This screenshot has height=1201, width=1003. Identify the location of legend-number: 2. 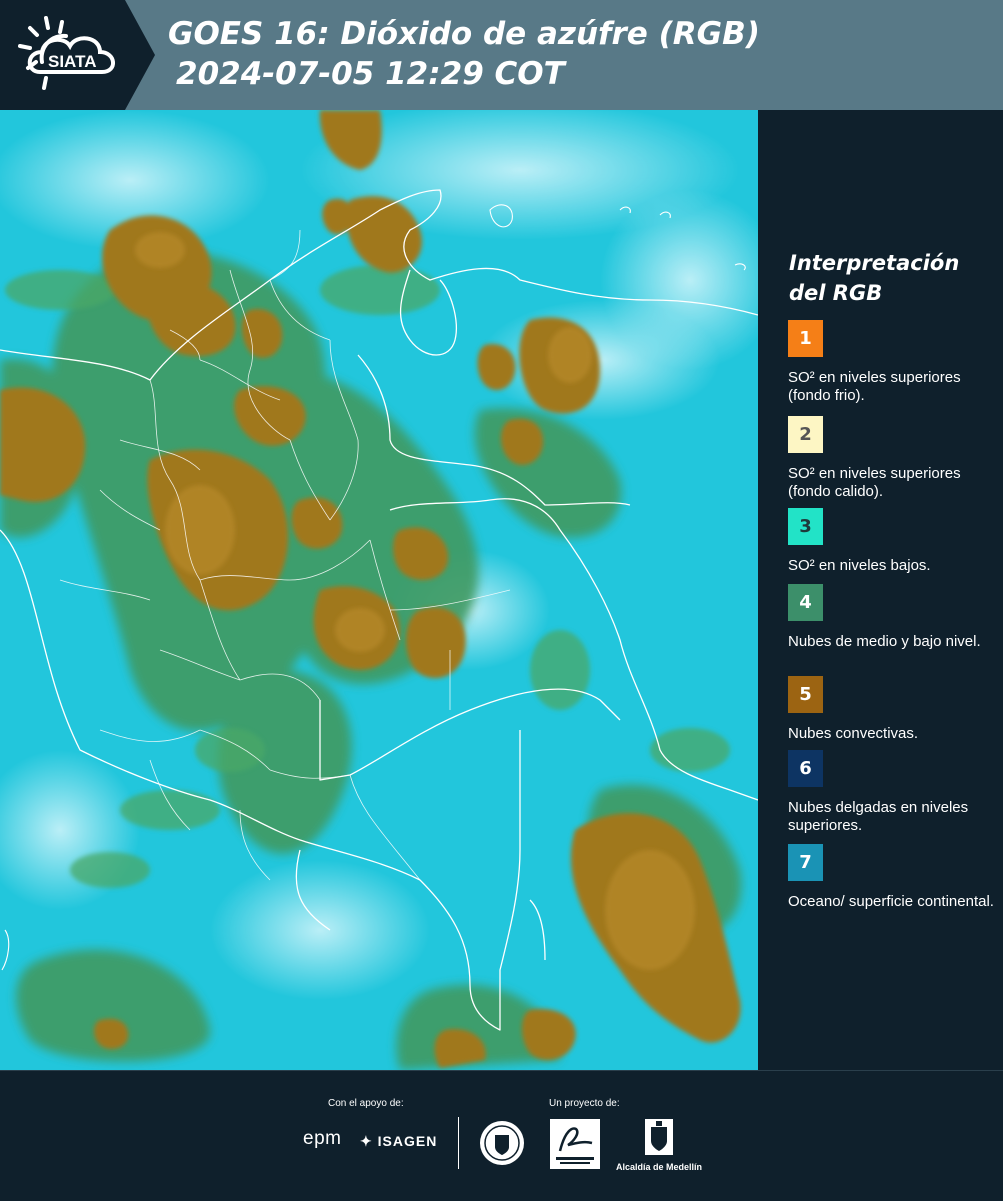
(805, 434).